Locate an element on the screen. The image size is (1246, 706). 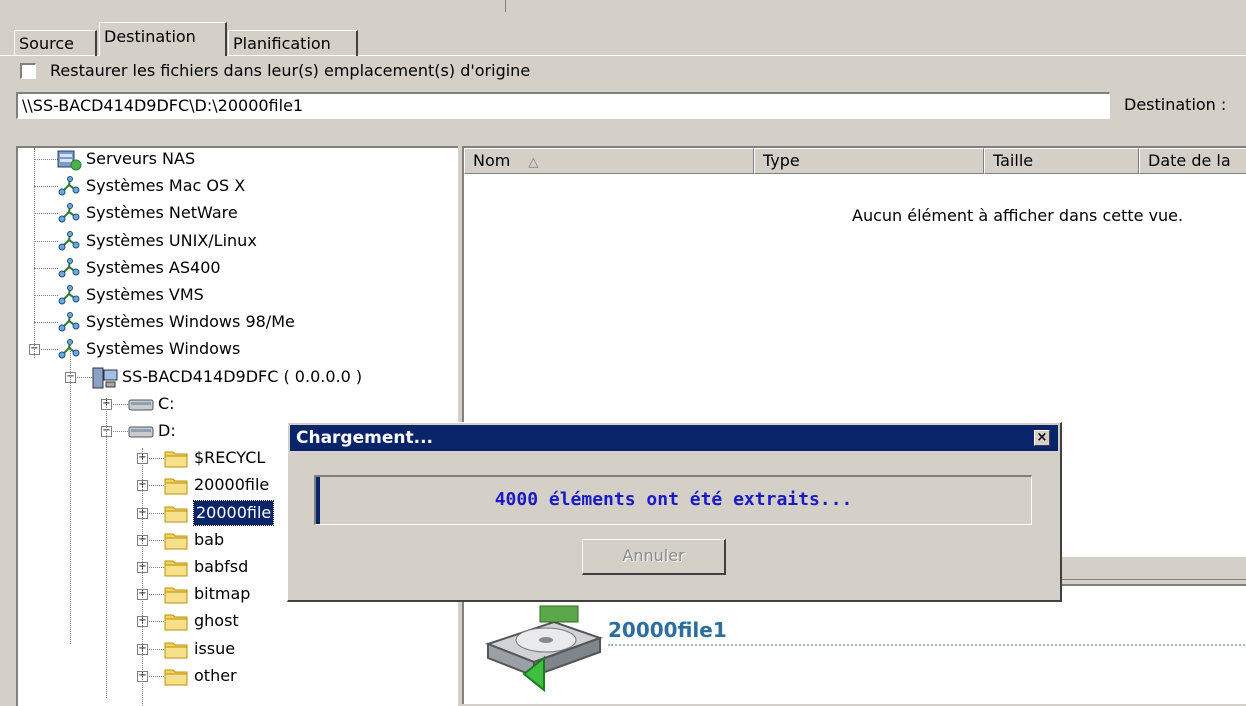
tree-item-label: C: is located at coordinates (166, 403).